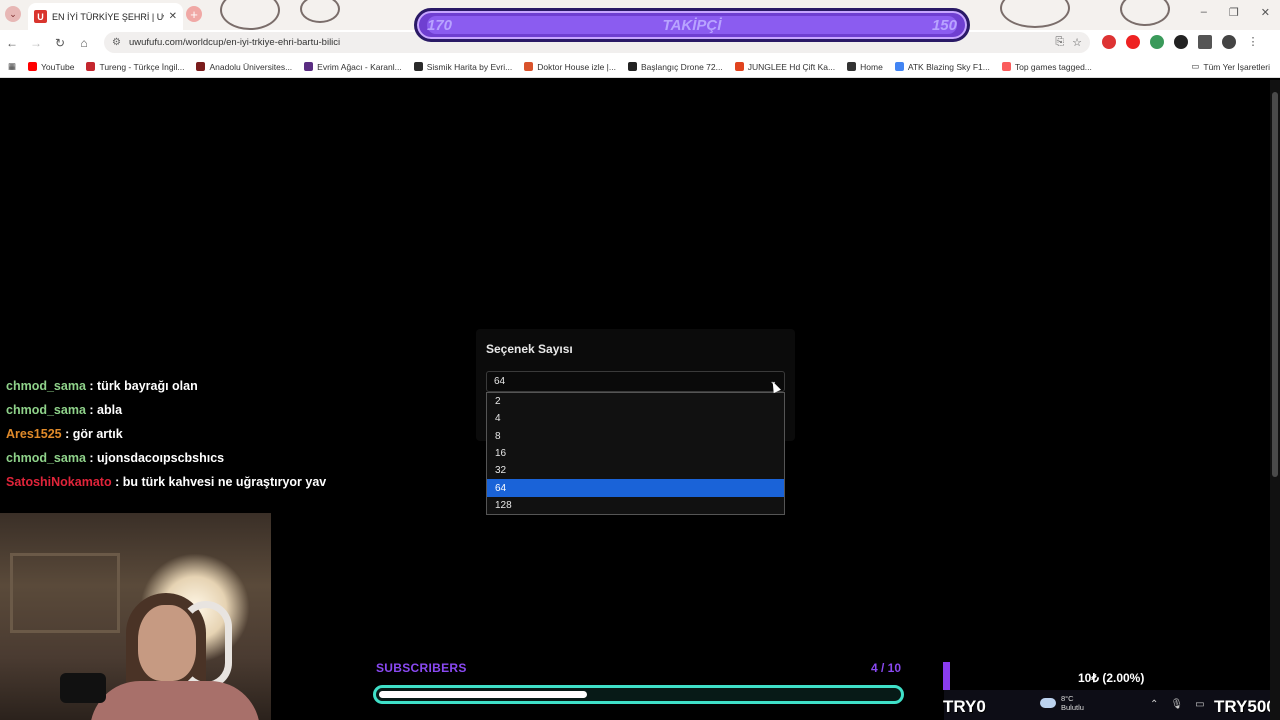 The width and height of the screenshot is (1280, 720). What do you see at coordinates (500, 381) in the screenshot?
I see `select-current-value: 64` at bounding box center [500, 381].